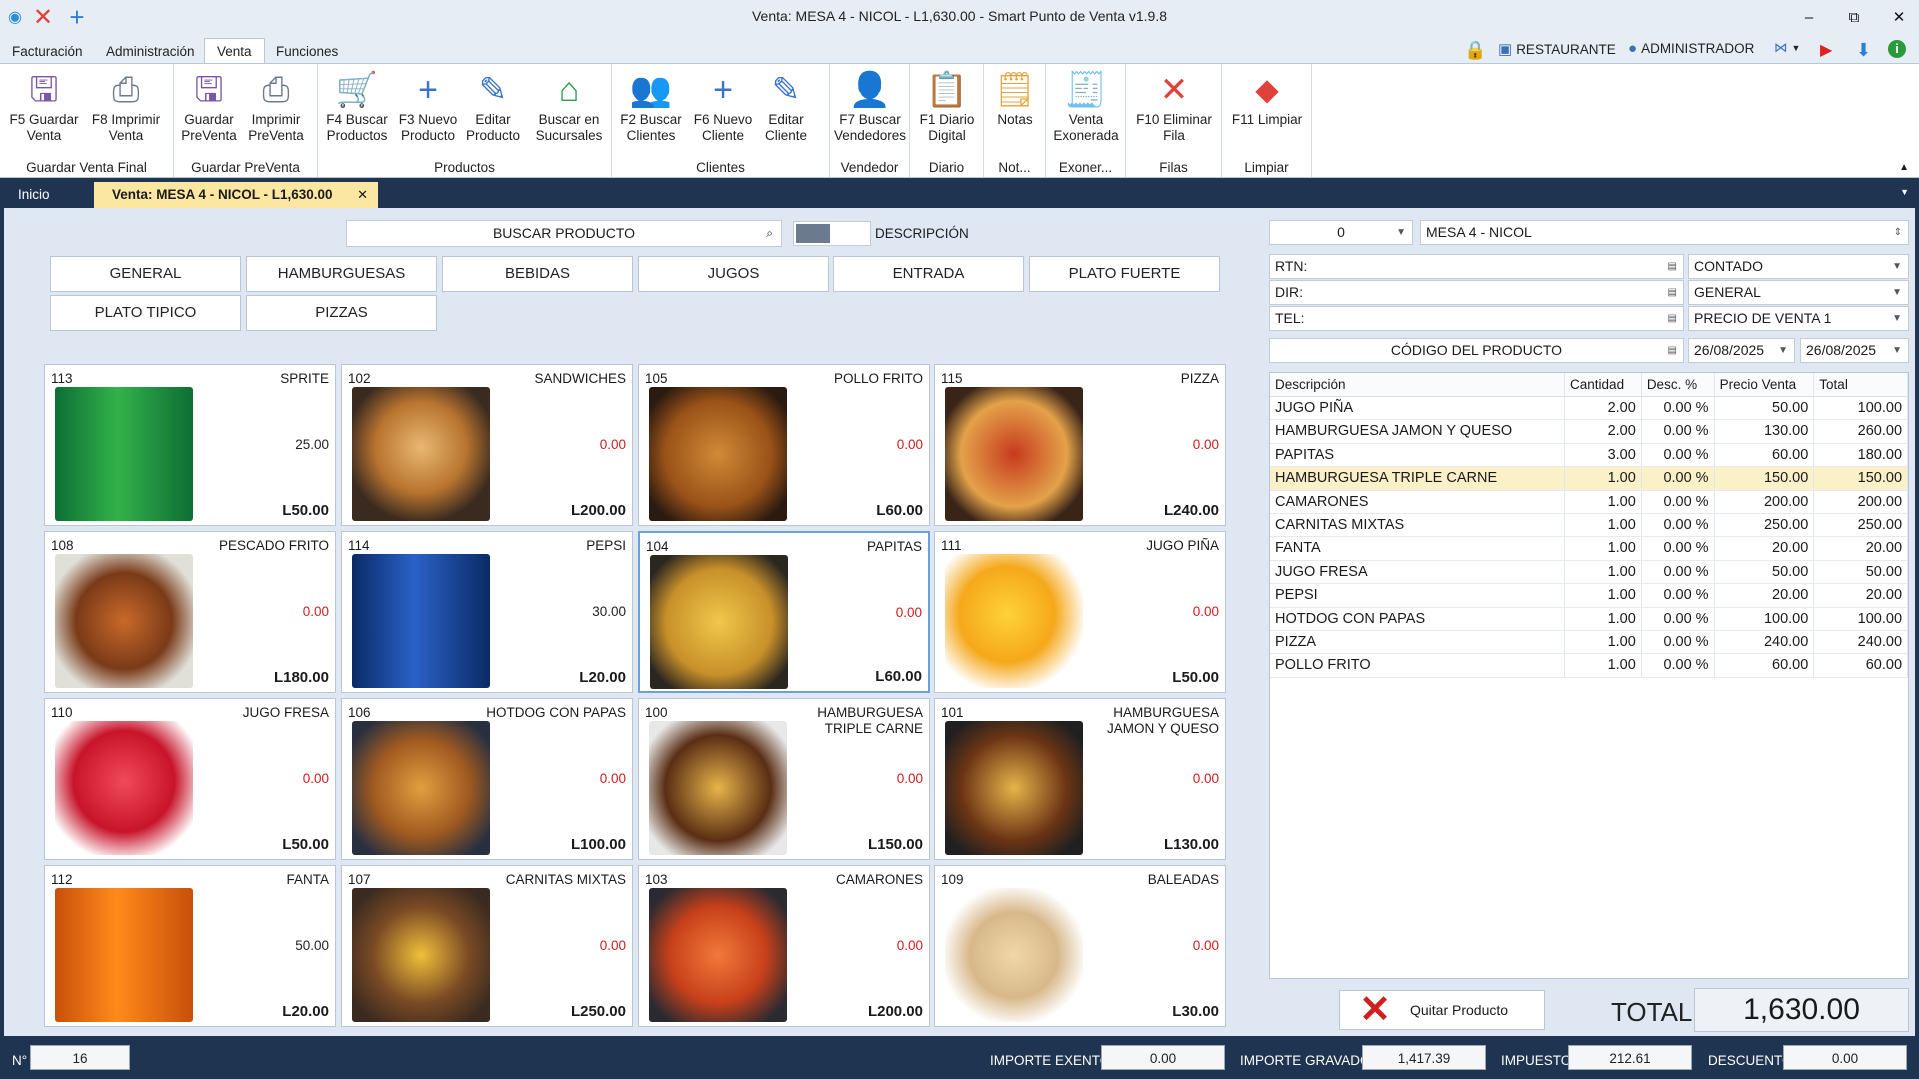  What do you see at coordinates (487, 946) in the screenshot?
I see `product-card: 107 CARNITAS MIXTAS 0.00 L250.00` at bounding box center [487, 946].